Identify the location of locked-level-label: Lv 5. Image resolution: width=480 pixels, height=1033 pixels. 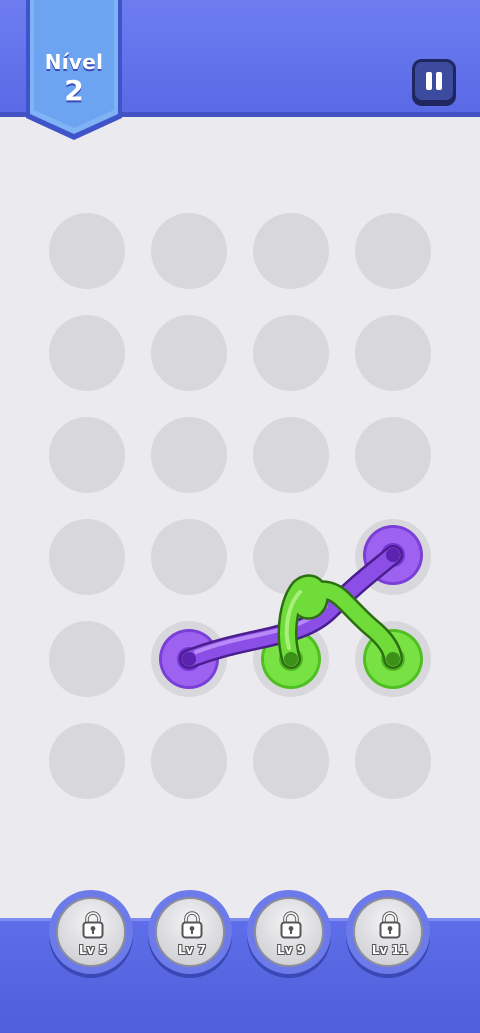
(93, 950).